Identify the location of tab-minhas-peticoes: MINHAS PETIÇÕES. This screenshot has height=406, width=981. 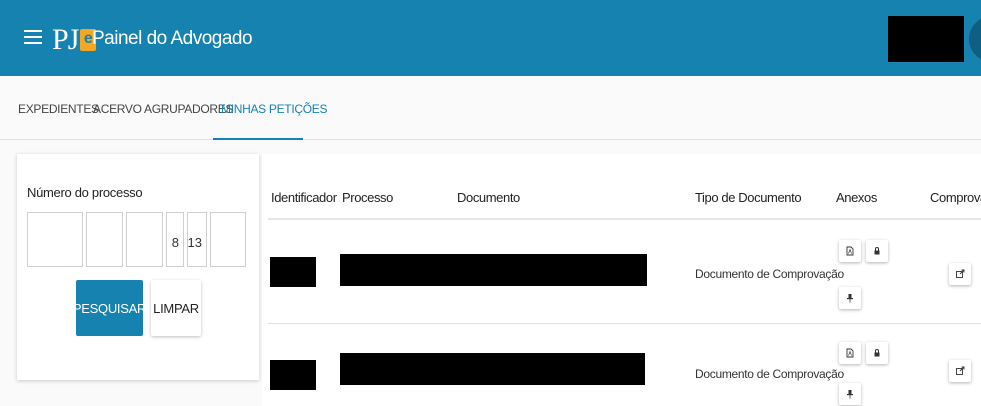
(274, 109).